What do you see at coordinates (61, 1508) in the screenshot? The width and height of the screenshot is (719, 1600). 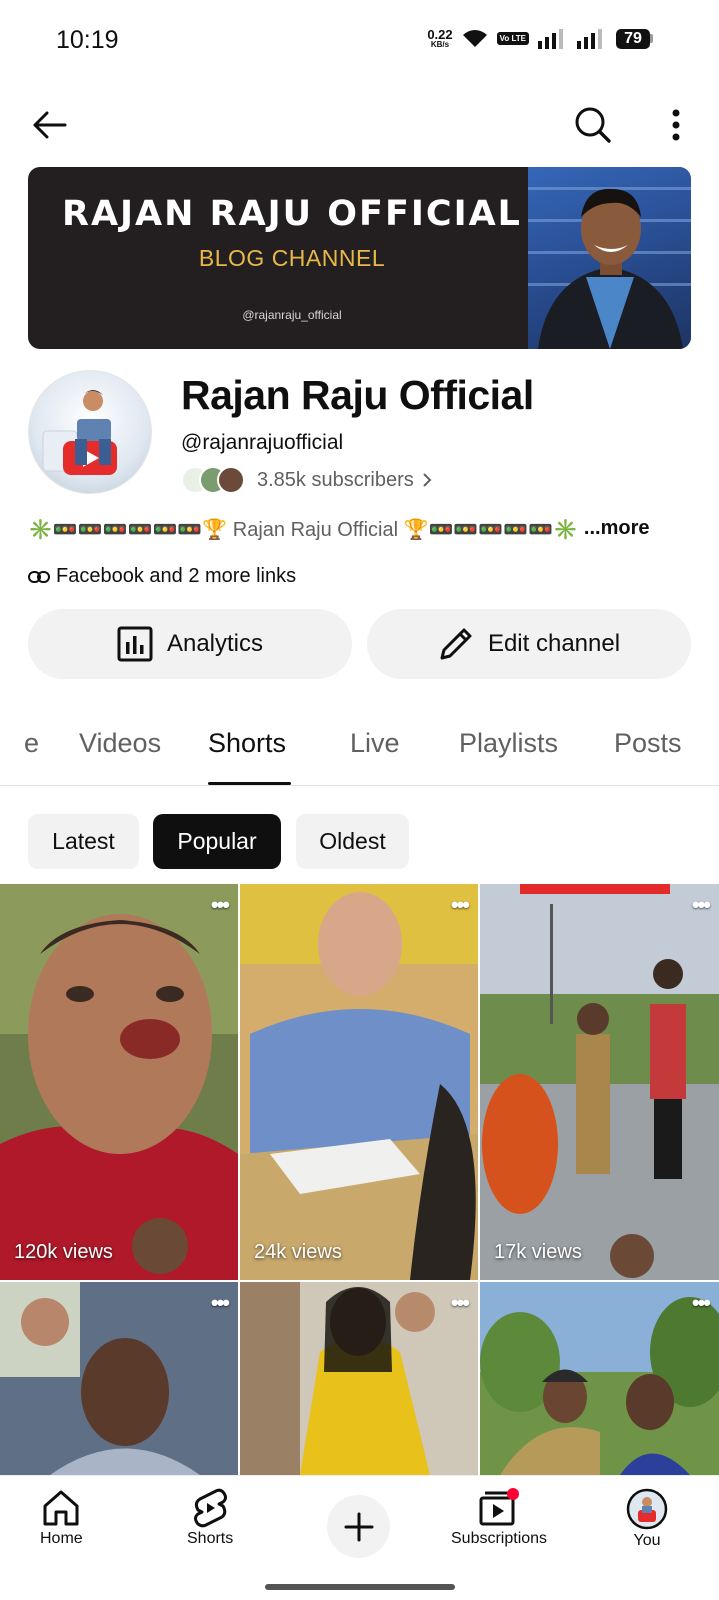 I see `home-icon` at bounding box center [61, 1508].